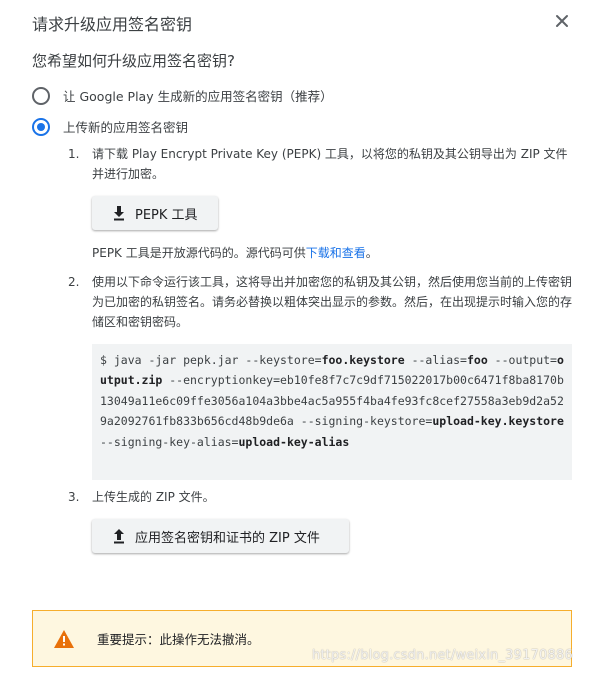  I want to click on option-google-generate: 让 Google Play 生成新的应用签名密钥（推荐）, so click(182, 95).